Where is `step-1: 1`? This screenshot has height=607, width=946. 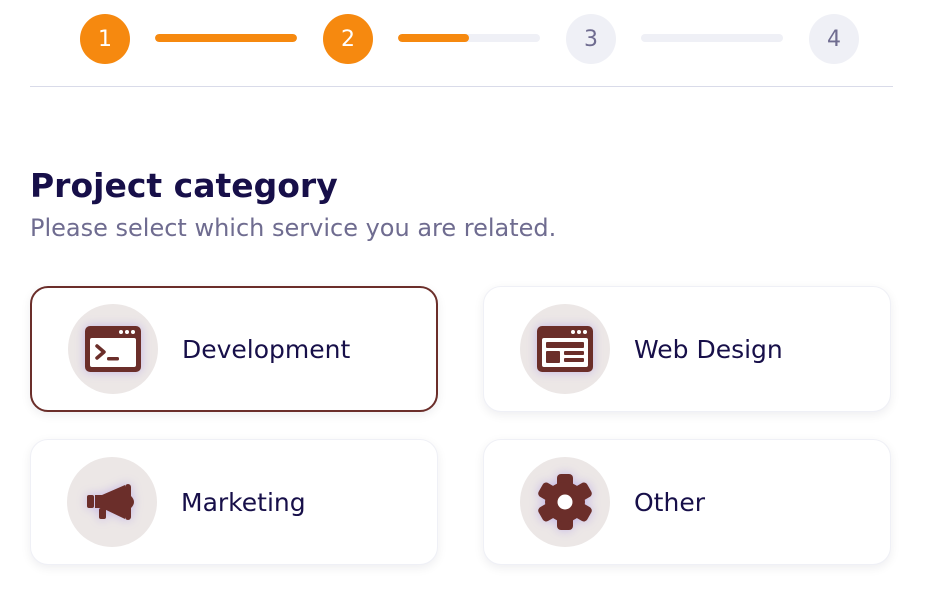
step-1: 1 is located at coordinates (105, 39).